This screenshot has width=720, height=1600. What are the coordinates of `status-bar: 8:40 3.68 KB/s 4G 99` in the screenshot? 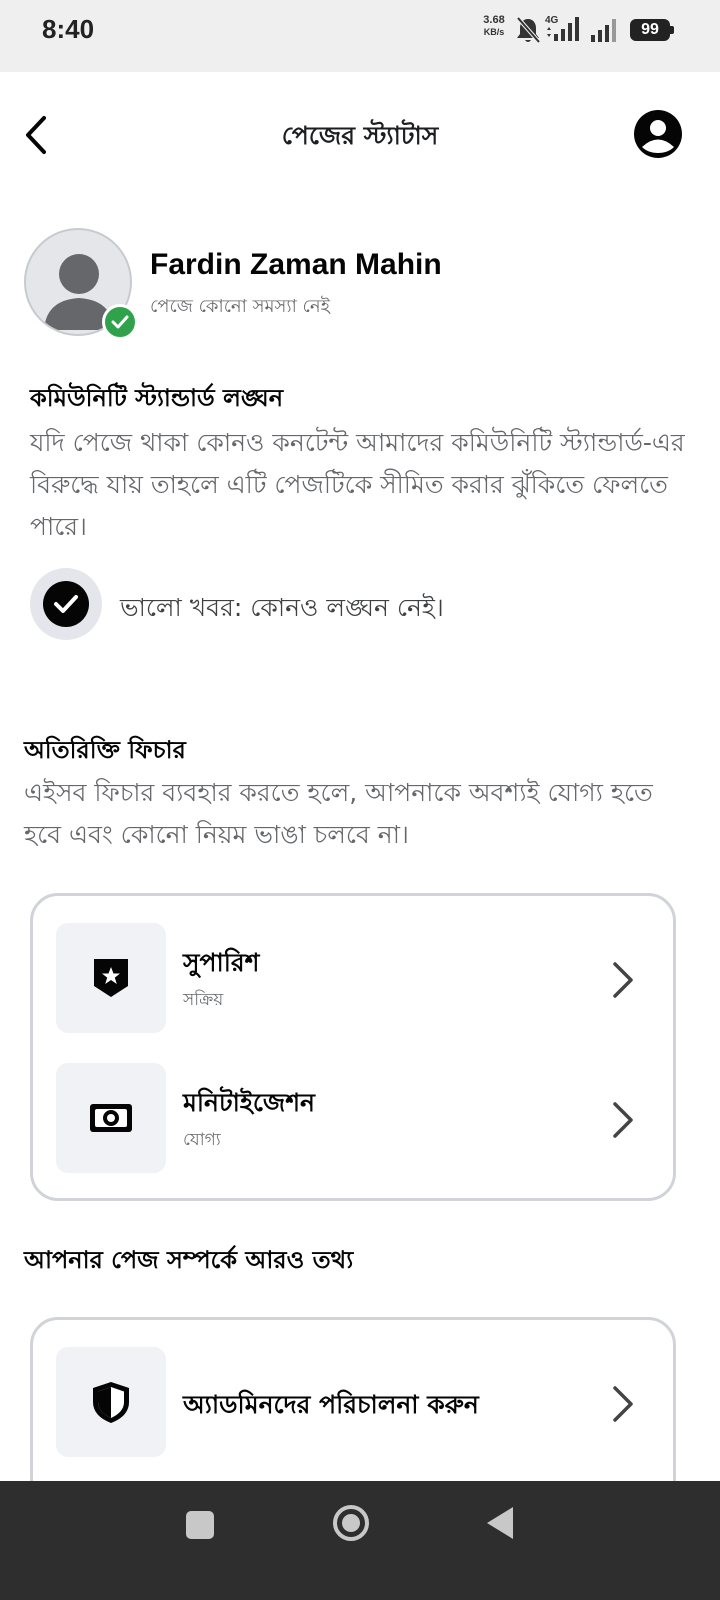 It's located at (360, 36).